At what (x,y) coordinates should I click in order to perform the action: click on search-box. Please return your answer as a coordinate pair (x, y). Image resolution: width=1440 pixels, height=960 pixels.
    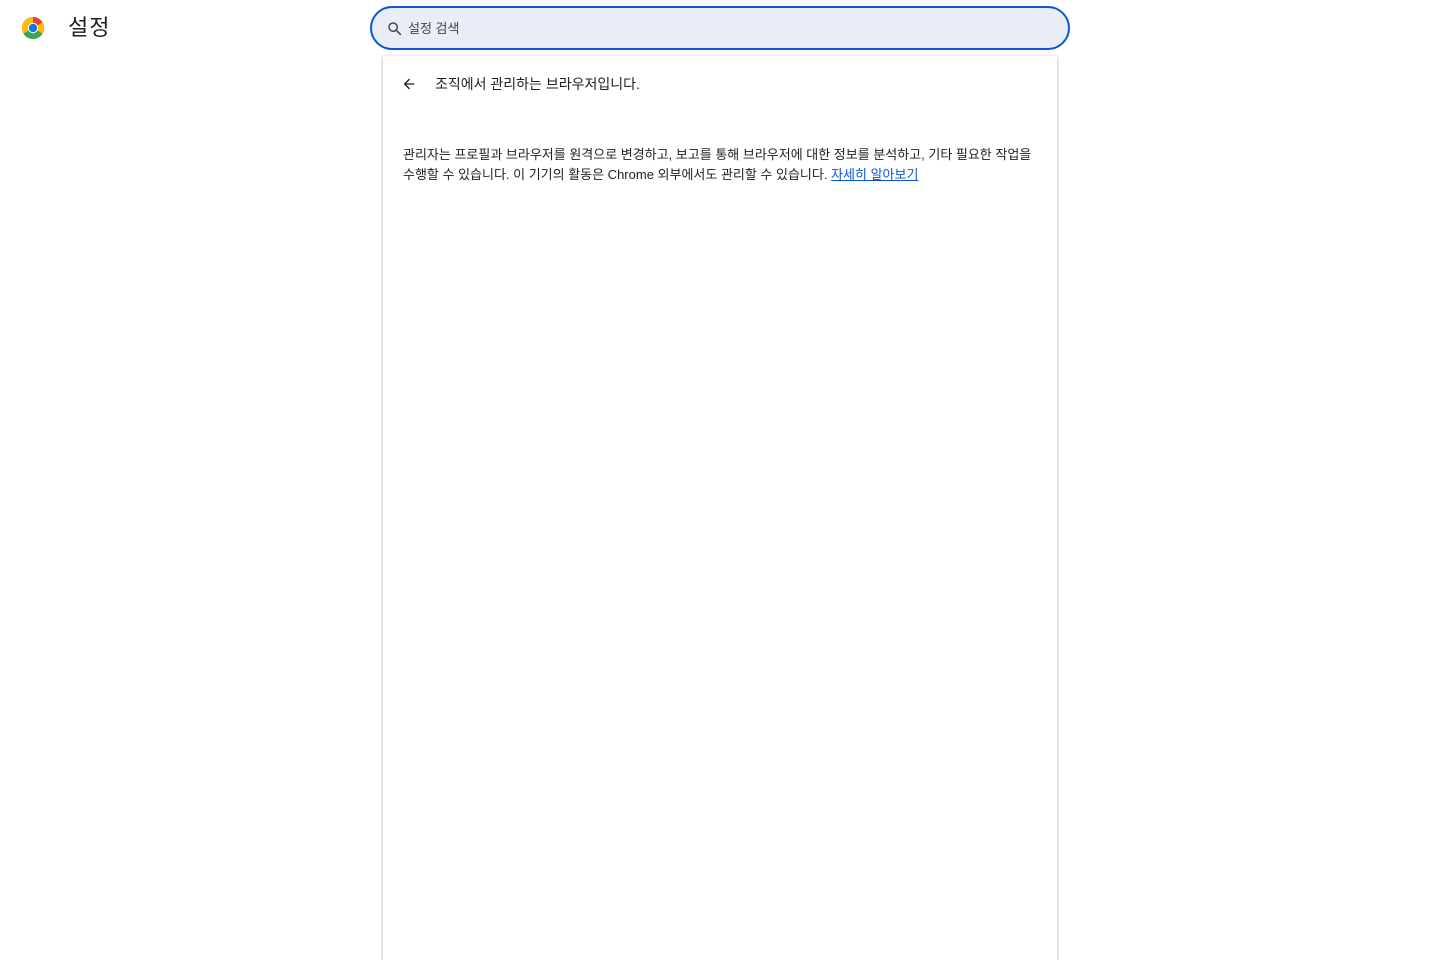
    Looking at the image, I should click on (720, 28).